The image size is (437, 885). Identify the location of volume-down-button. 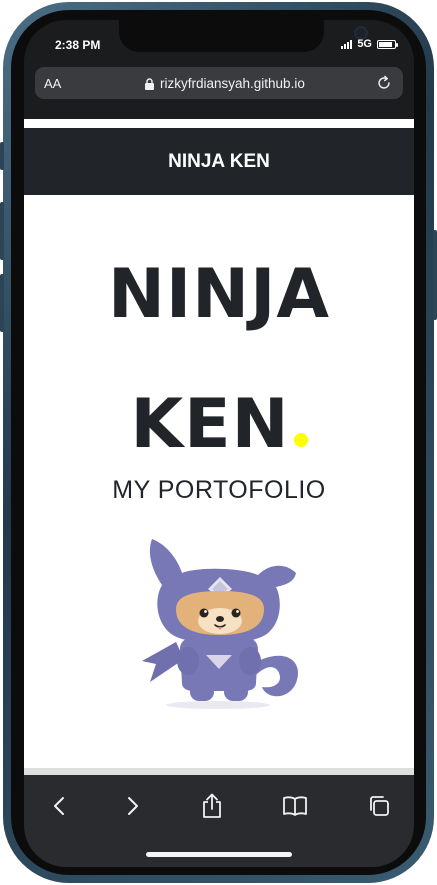
(2, 303).